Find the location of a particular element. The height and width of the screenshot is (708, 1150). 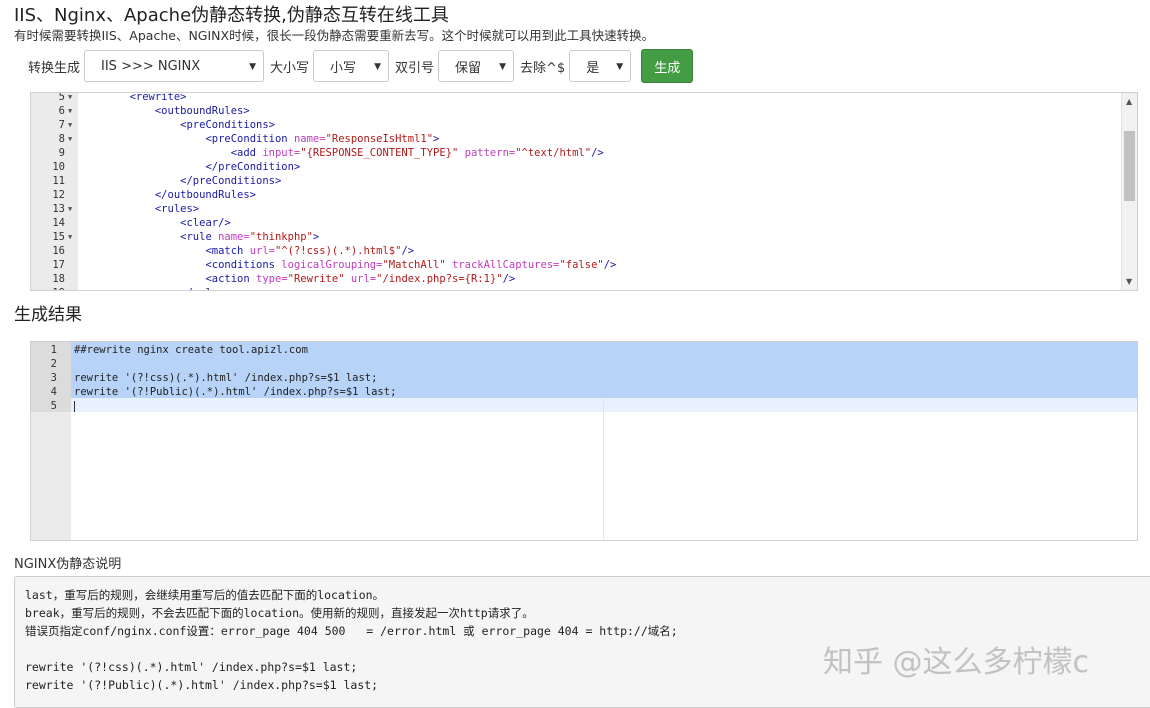

line-number: 13 is located at coordinates (58, 209).